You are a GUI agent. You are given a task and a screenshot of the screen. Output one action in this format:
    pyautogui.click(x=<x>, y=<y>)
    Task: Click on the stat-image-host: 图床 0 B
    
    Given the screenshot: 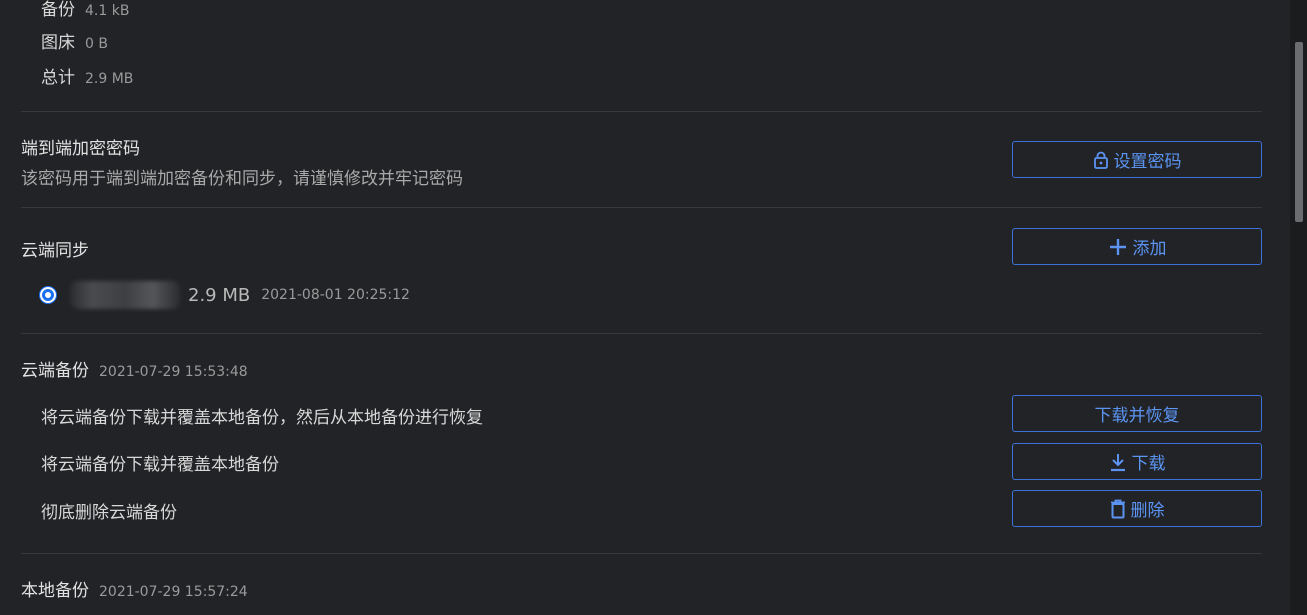 What is the action you would take?
    pyautogui.click(x=74, y=40)
    